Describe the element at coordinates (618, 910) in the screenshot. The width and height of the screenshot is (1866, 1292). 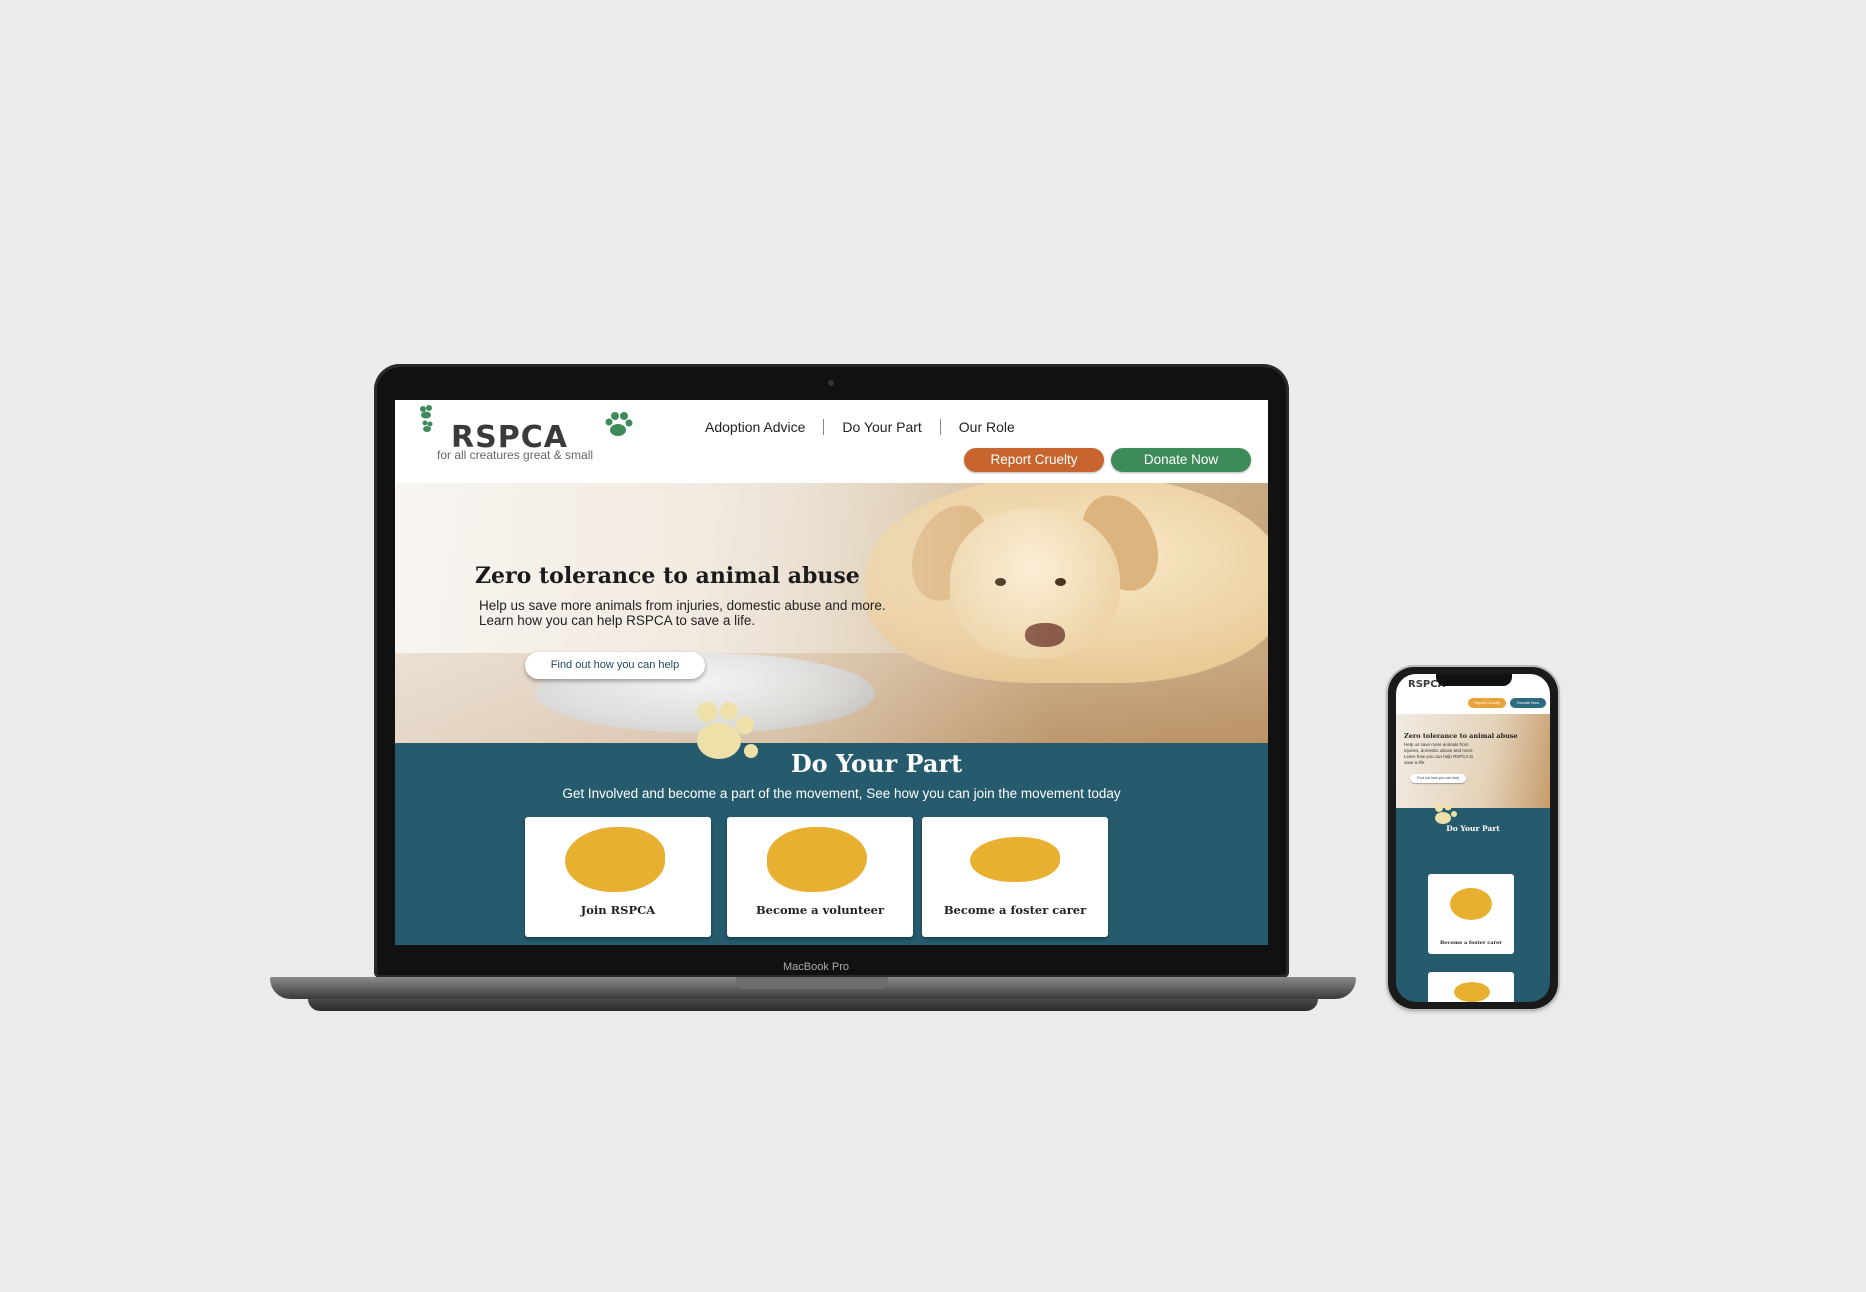
I see `card-label: Join RSPCA` at that location.